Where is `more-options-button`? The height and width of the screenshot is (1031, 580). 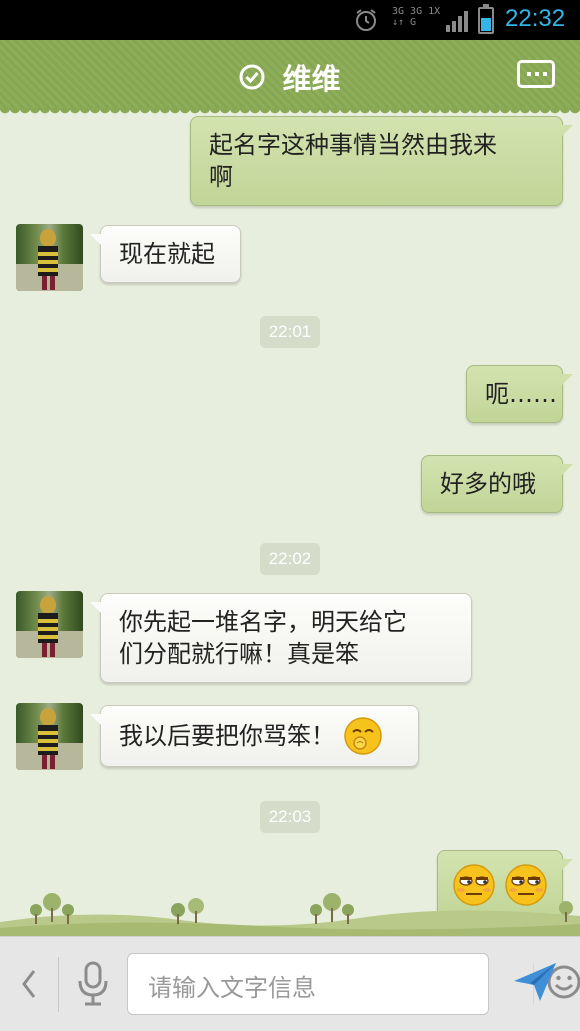 more-options-button is located at coordinates (536, 74).